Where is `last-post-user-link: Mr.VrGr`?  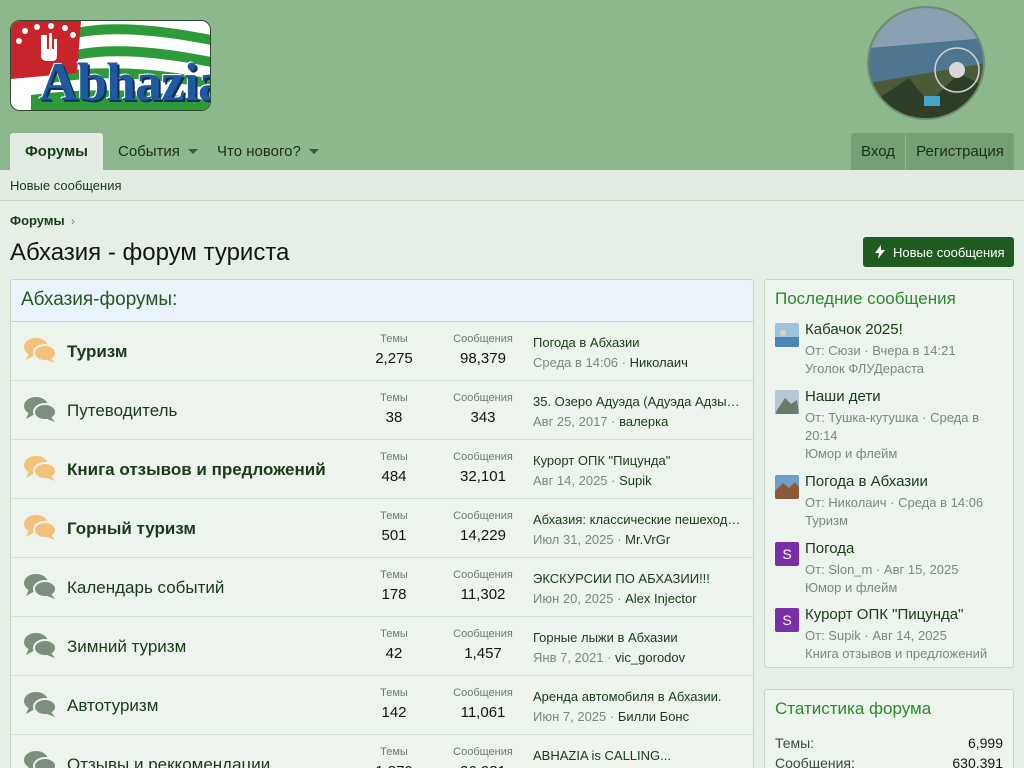
last-post-user-link: Mr.VrGr is located at coordinates (647, 539).